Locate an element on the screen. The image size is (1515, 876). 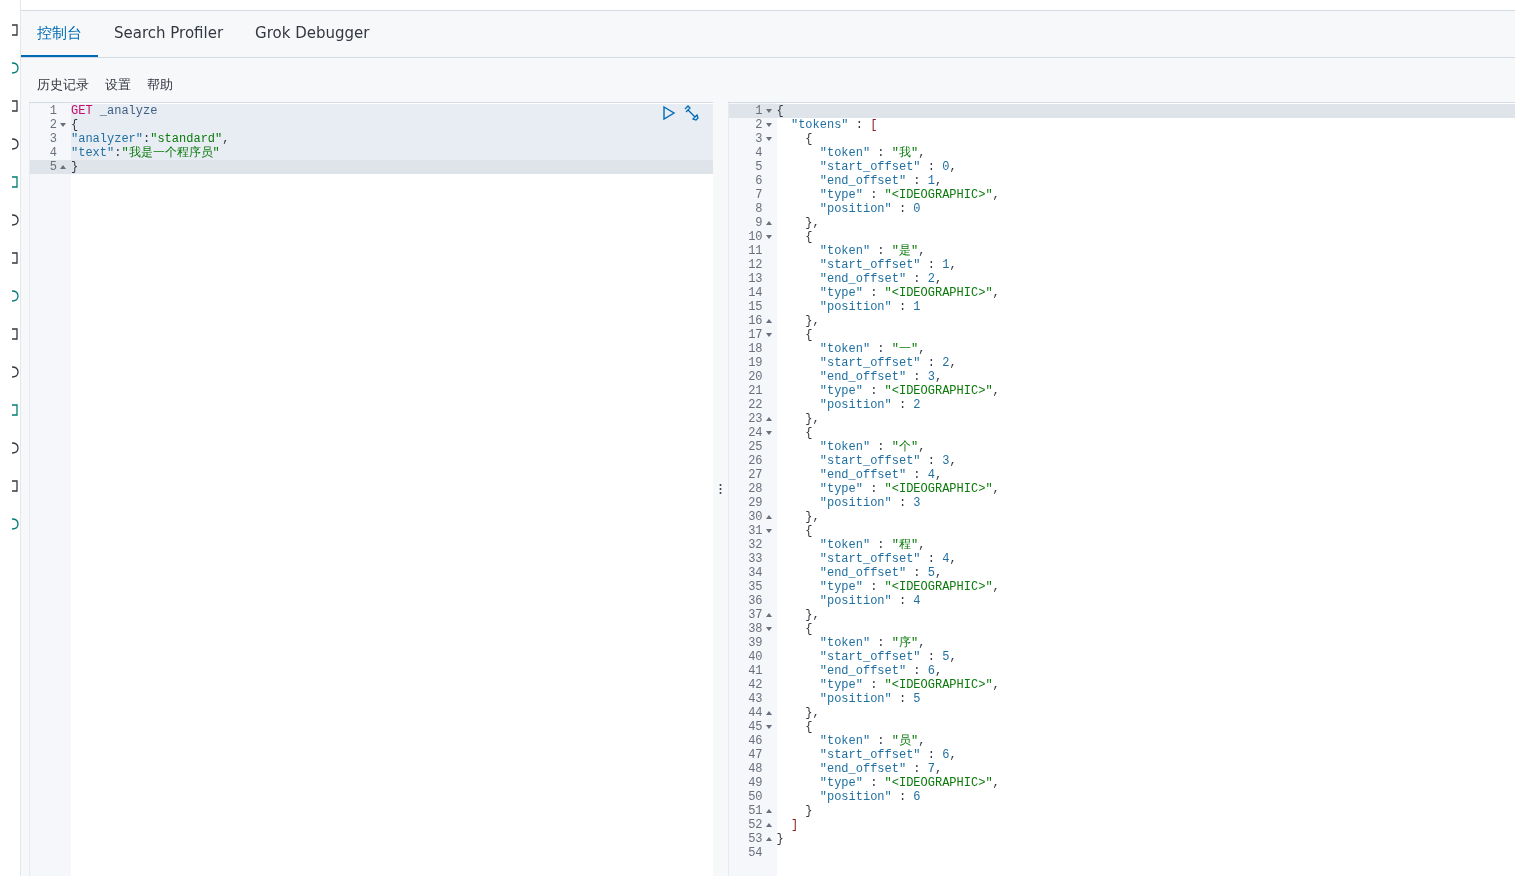
play-icon is located at coordinates (668, 113).